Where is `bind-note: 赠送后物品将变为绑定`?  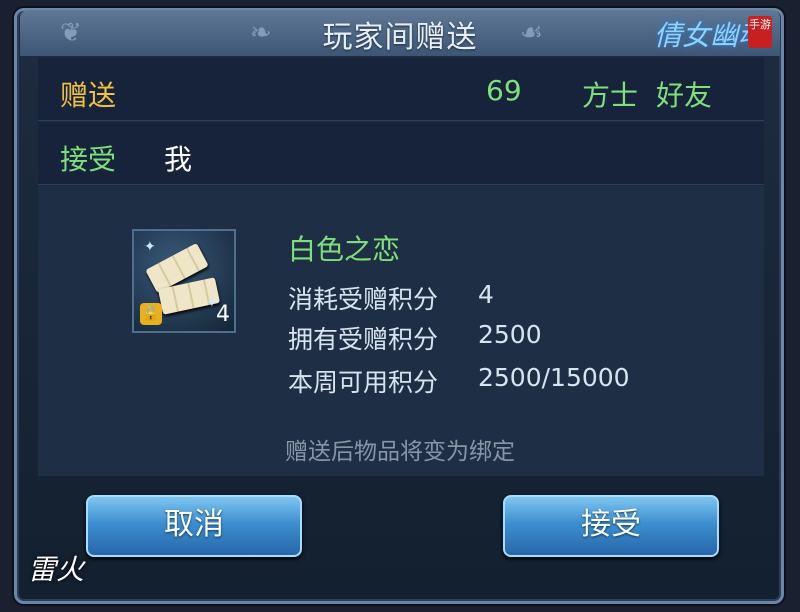
bind-note: 赠送后物品将变为绑定 is located at coordinates (400, 452).